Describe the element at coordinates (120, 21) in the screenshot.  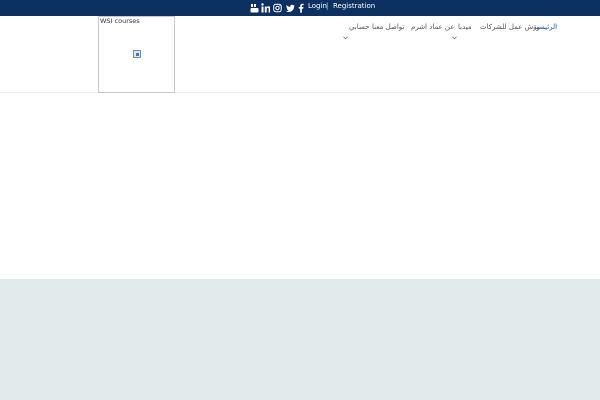
I see `logo-alt-text: WSI courses` at that location.